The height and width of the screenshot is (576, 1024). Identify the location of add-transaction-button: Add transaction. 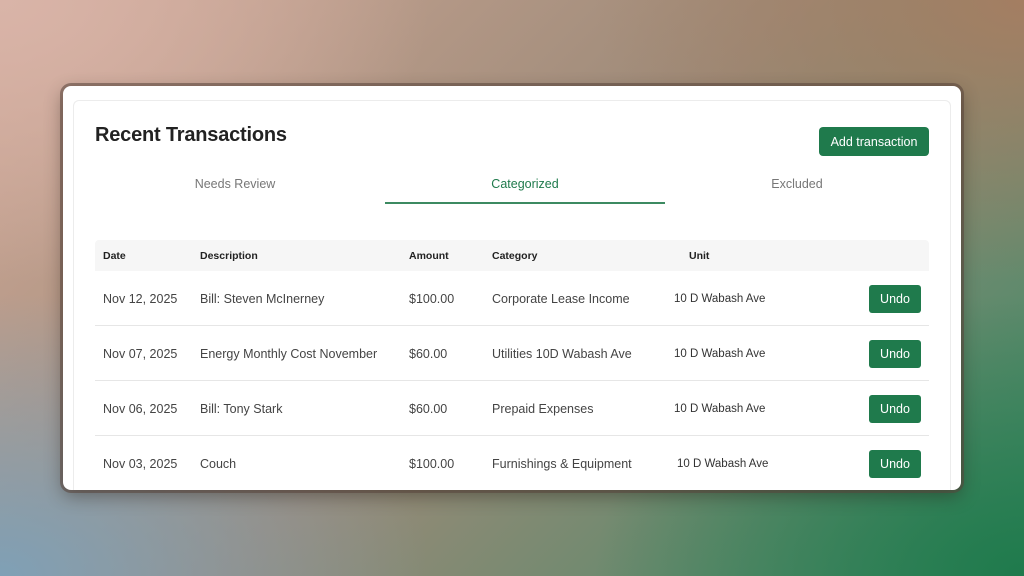
(874, 141).